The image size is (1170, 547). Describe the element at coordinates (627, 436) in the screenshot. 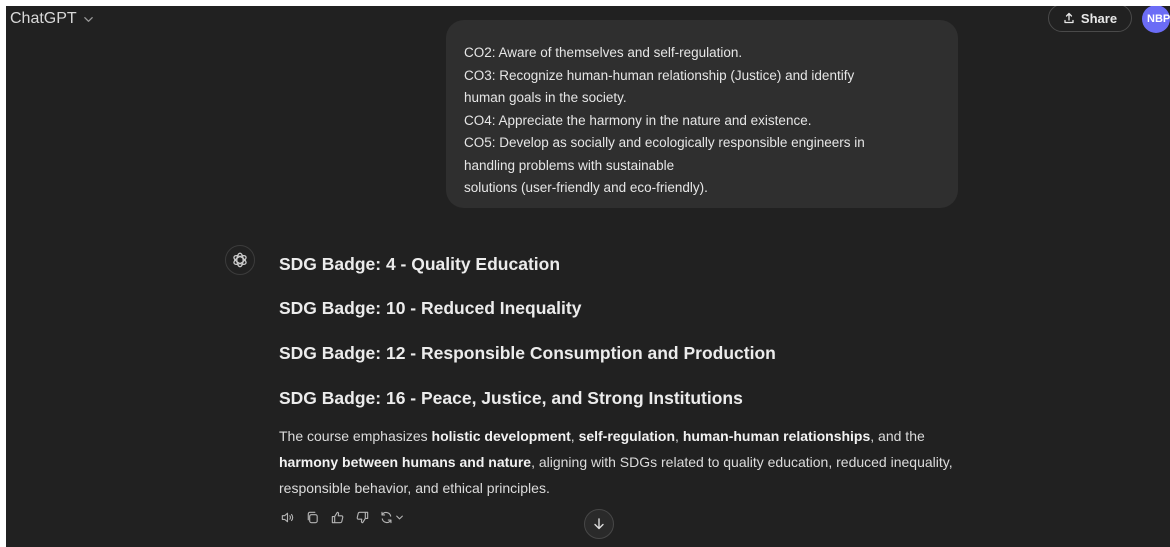

I see `summary-bold: self-regulation` at that location.